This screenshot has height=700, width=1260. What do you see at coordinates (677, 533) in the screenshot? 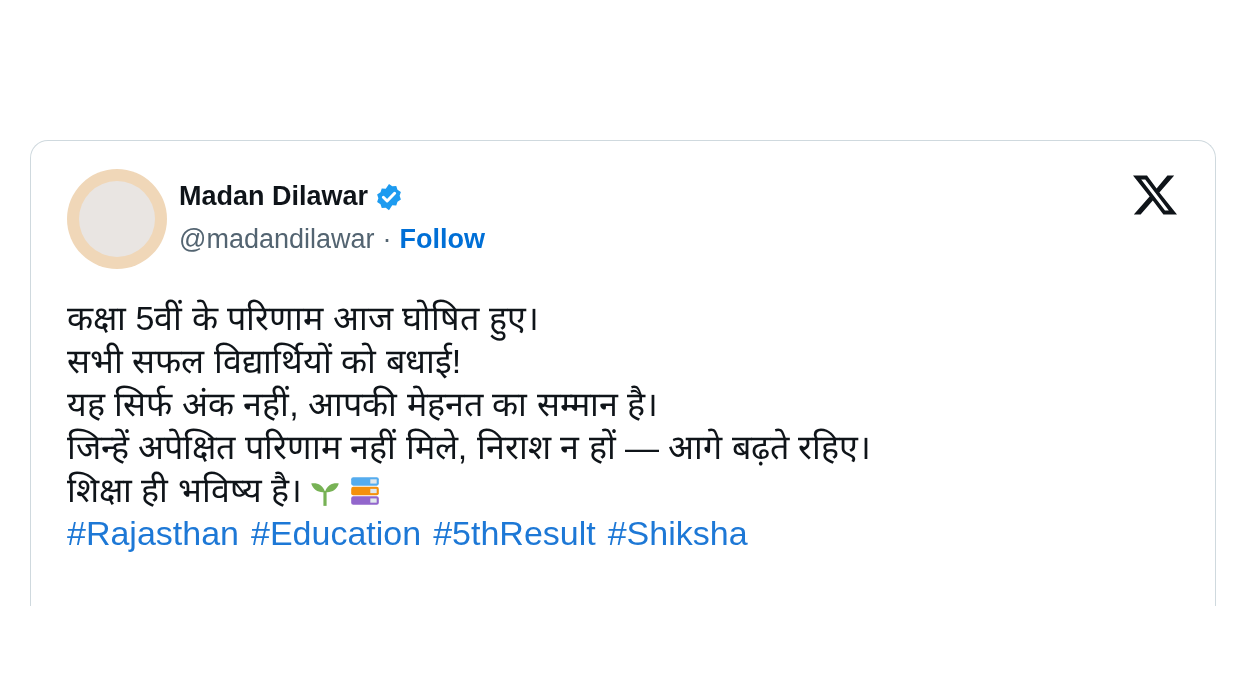
I see `hashtag-link: #Shiksha` at bounding box center [677, 533].